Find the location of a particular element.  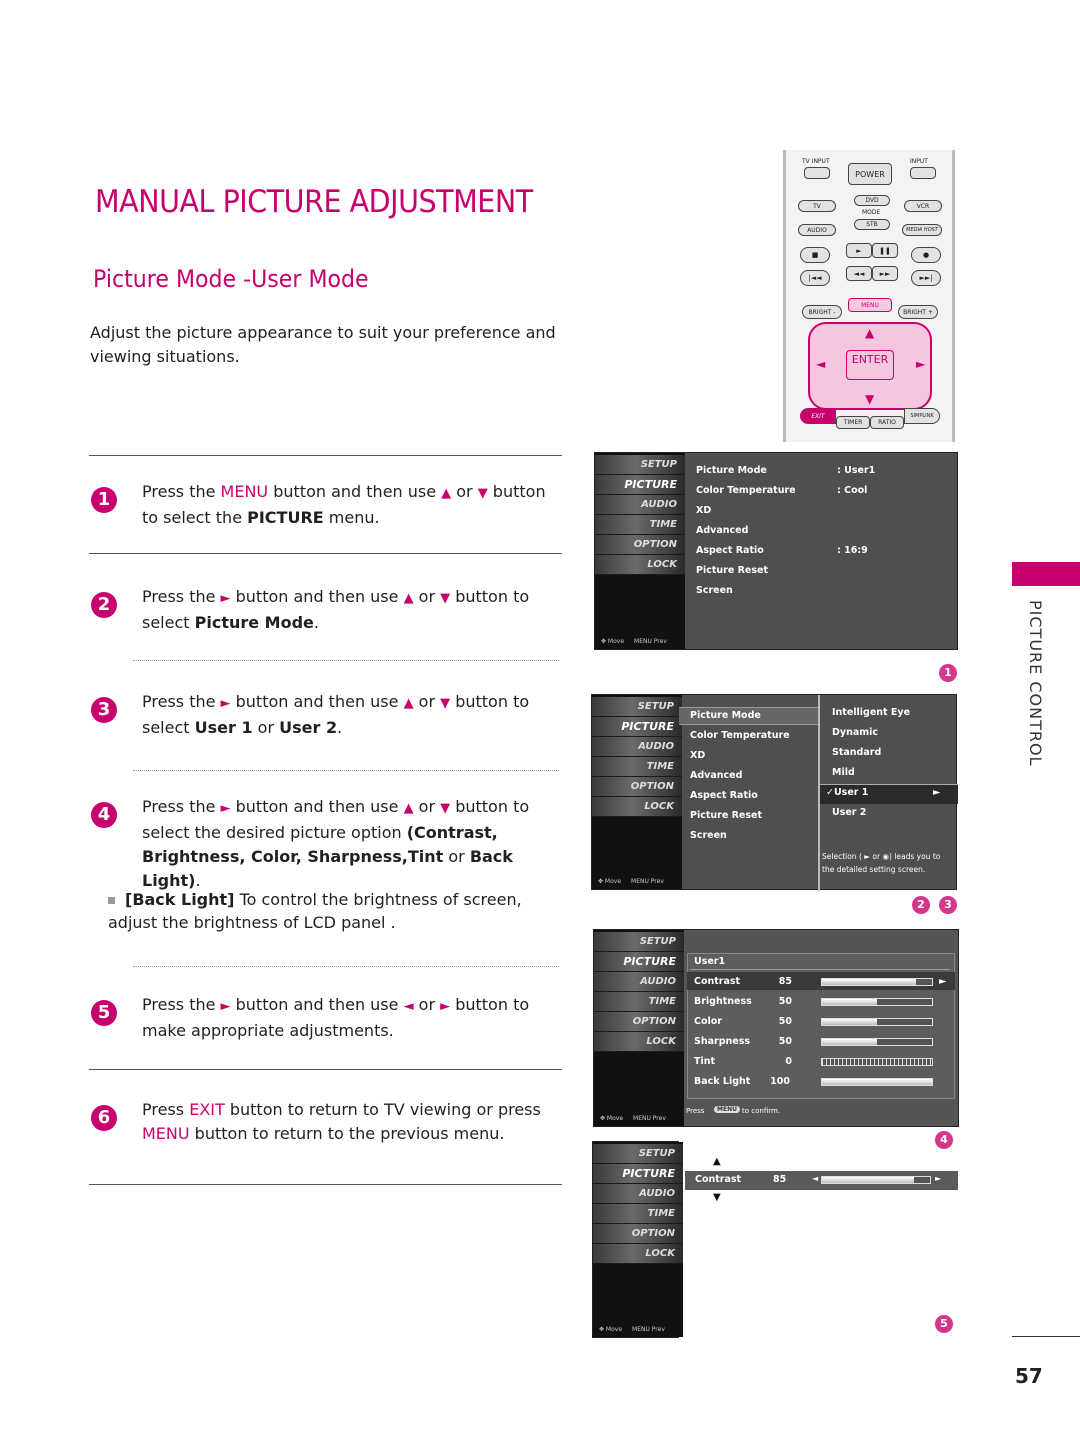

tv-input-button is located at coordinates (817, 173).